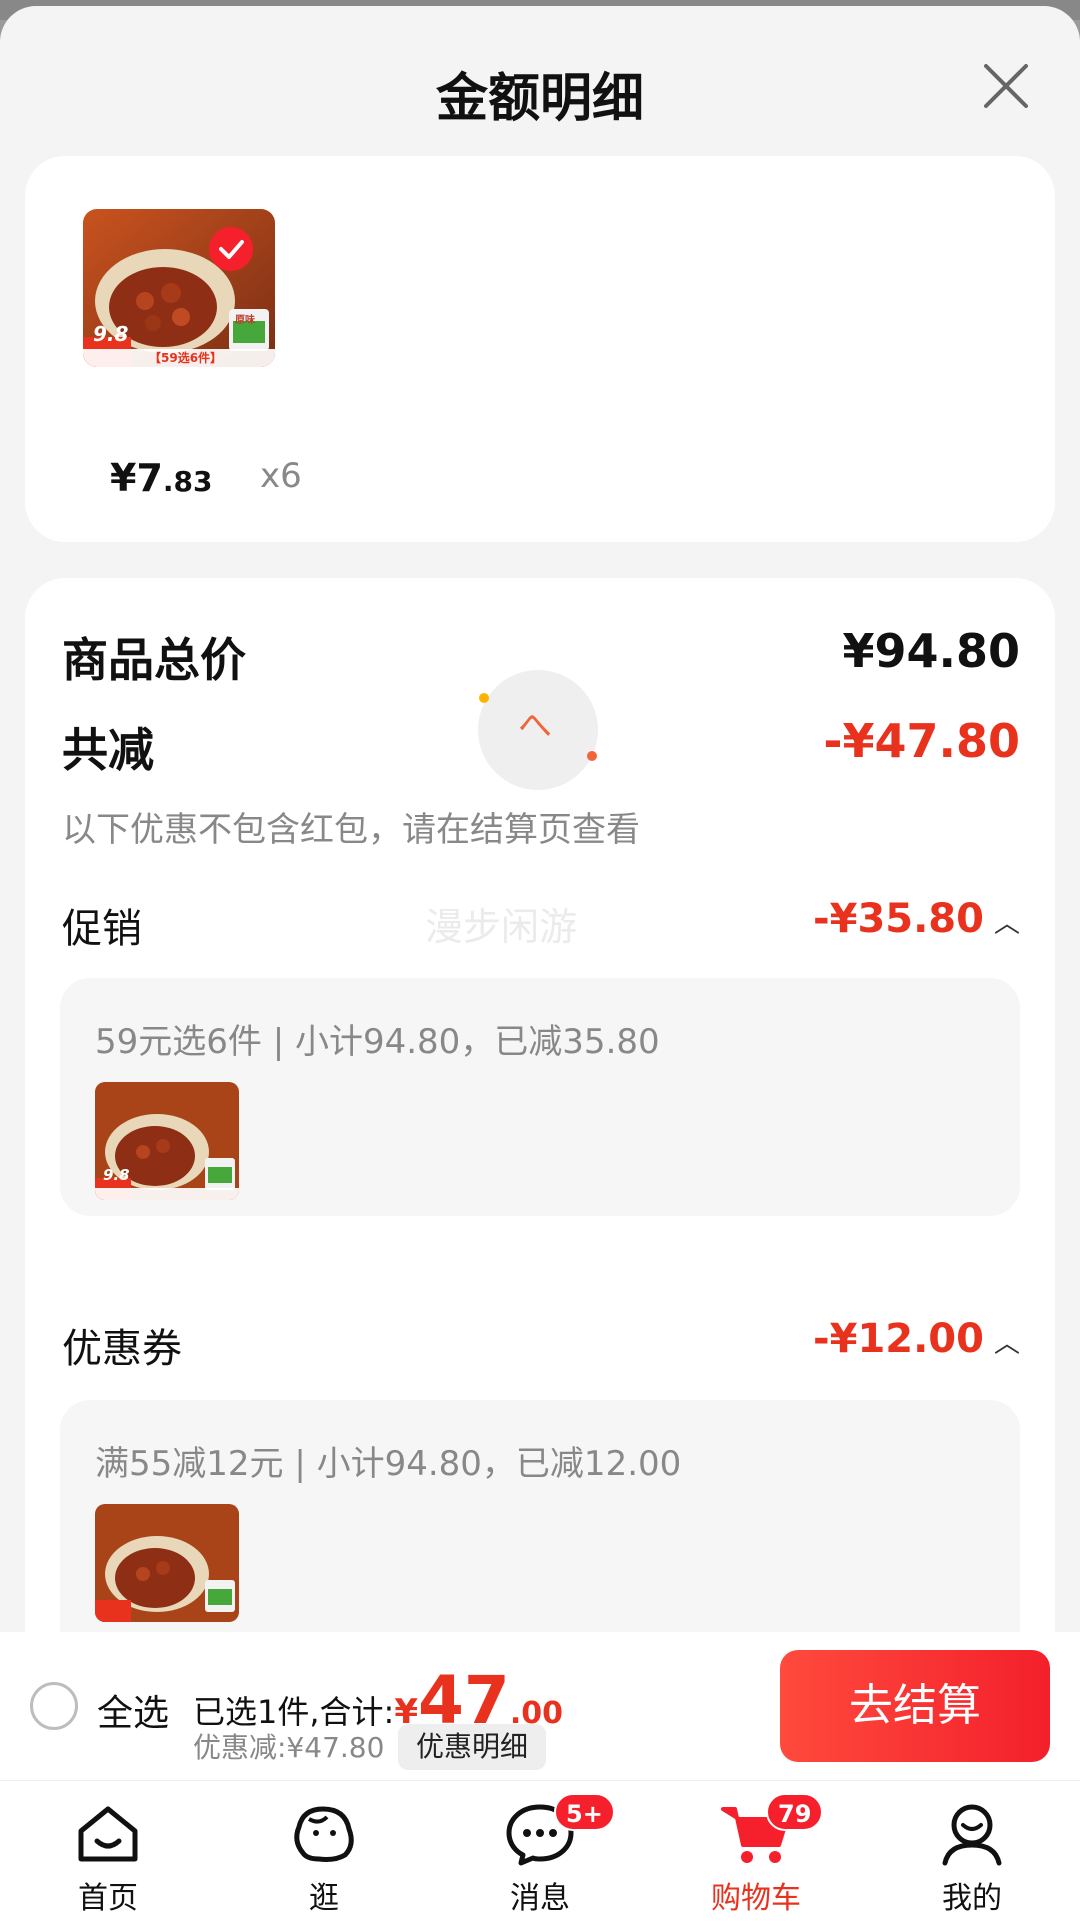  Describe the element at coordinates (388, 1464) in the screenshot. I see `coupon-desc: 满55减12元 | 小计94.80，已减12.00` at that location.